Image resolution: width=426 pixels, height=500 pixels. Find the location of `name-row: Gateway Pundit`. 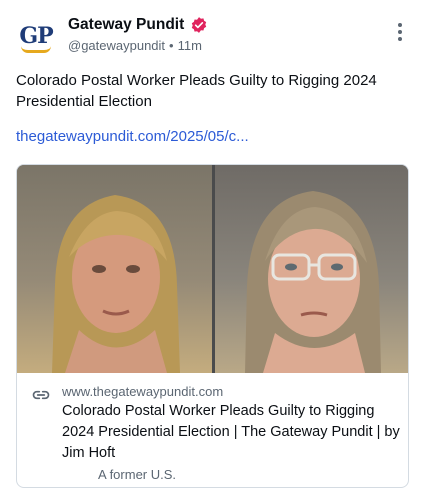

name-row: Gateway Pundit is located at coordinates (138, 25).